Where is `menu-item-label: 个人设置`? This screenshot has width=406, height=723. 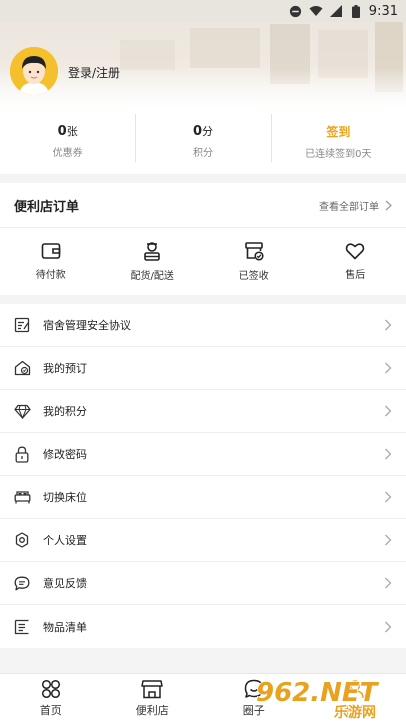 menu-item-label: 个人设置 is located at coordinates (65, 540).